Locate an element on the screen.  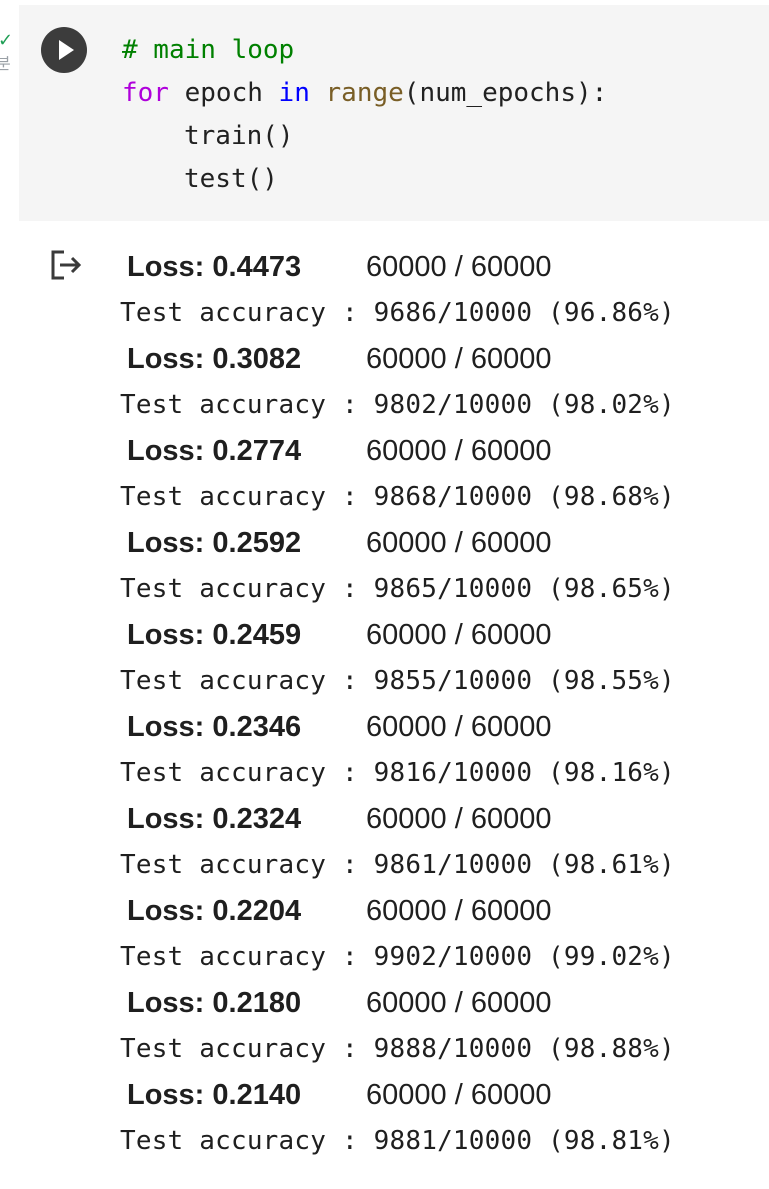
code-token: in is located at coordinates (294, 93).